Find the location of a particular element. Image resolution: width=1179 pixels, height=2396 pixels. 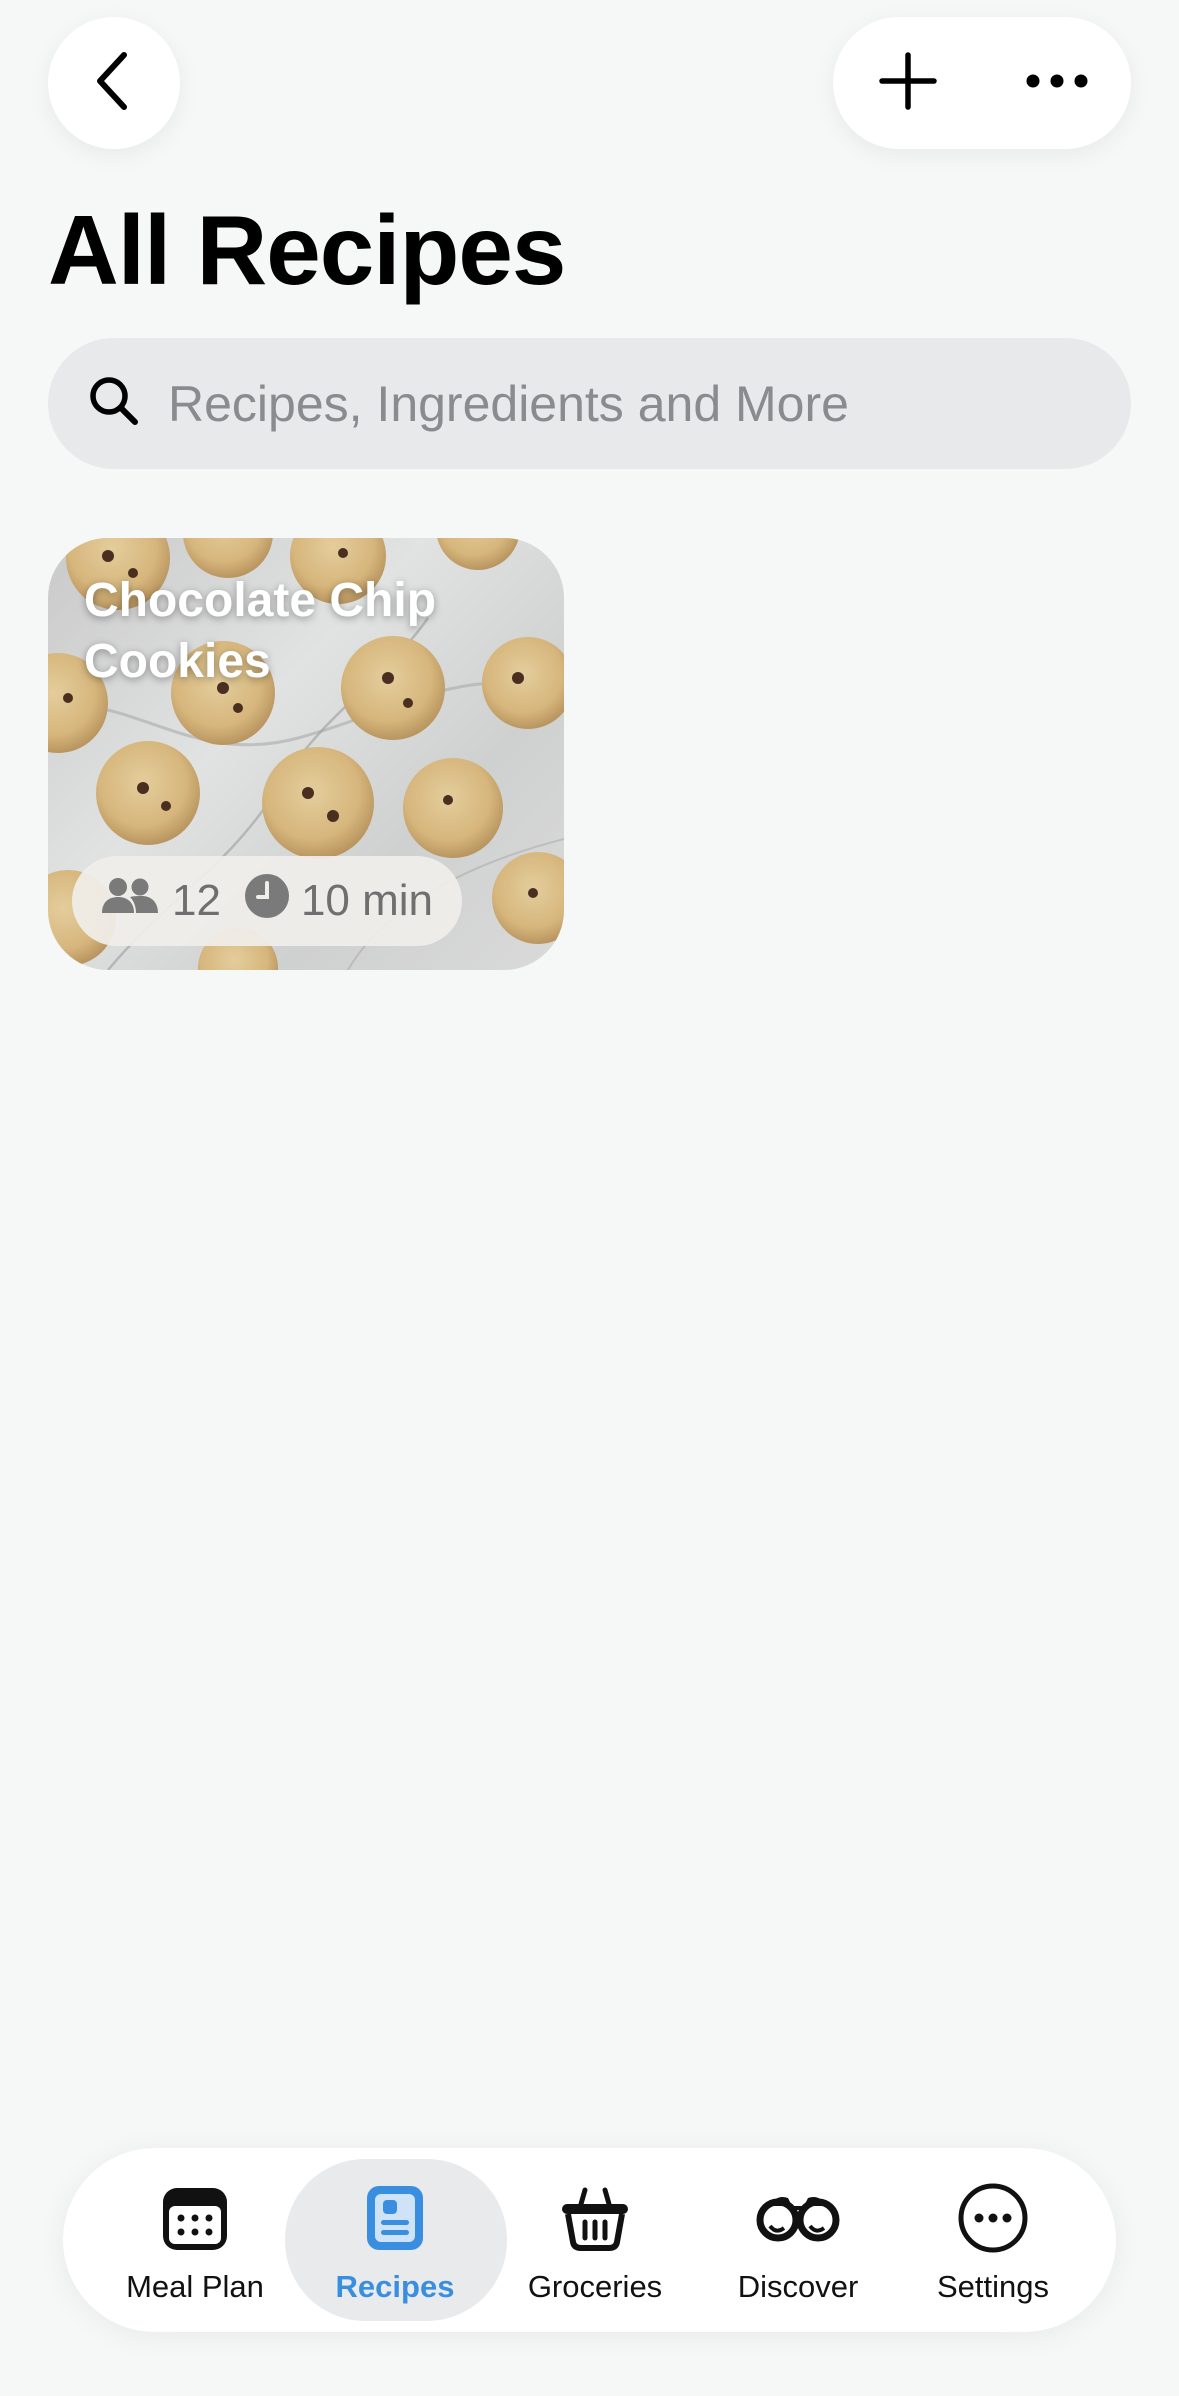

more-button is located at coordinates (1056, 83).